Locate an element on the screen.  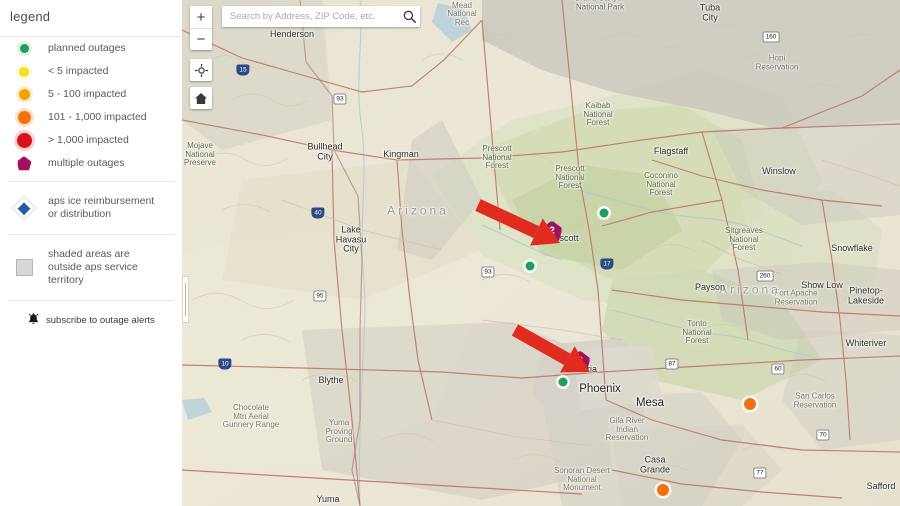
crosshair-icon is located at coordinates (201, 70).